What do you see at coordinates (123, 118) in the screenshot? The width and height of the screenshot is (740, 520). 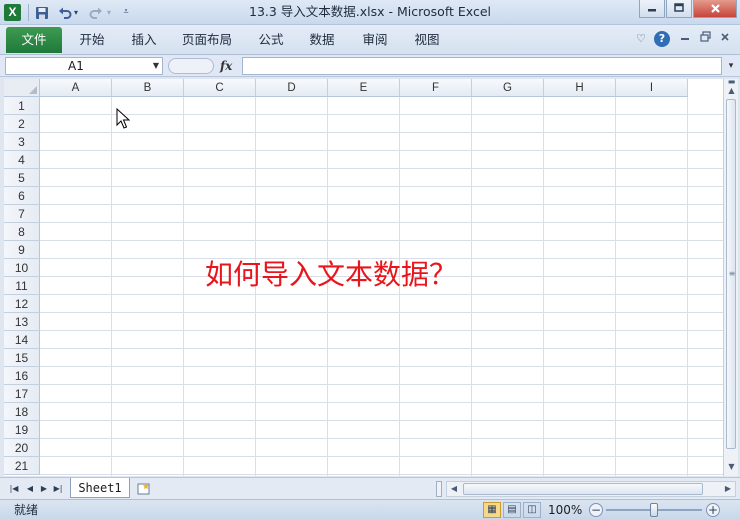 I see `mouse-pointer-icon` at bounding box center [123, 118].